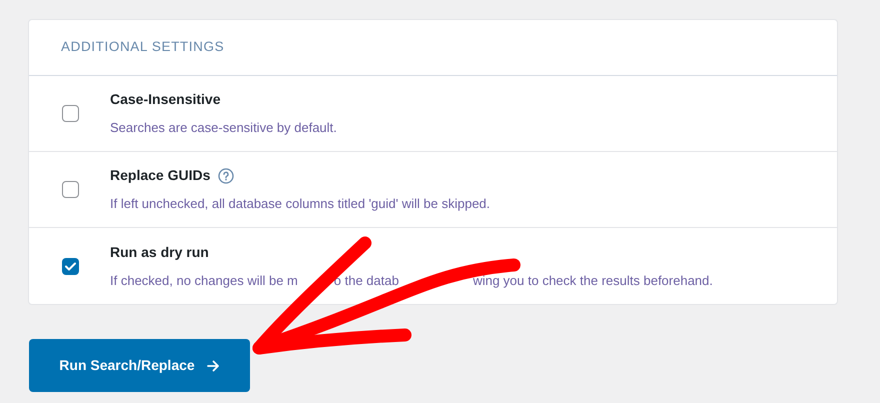 This screenshot has height=403, width=880. What do you see at coordinates (139, 365) in the screenshot?
I see `run-search-replace-button: Run Search/Replace` at bounding box center [139, 365].